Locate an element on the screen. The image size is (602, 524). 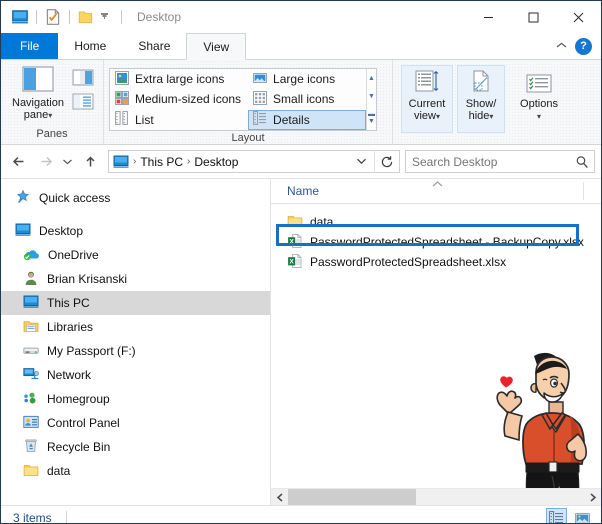
forward-button is located at coordinates (45, 162).